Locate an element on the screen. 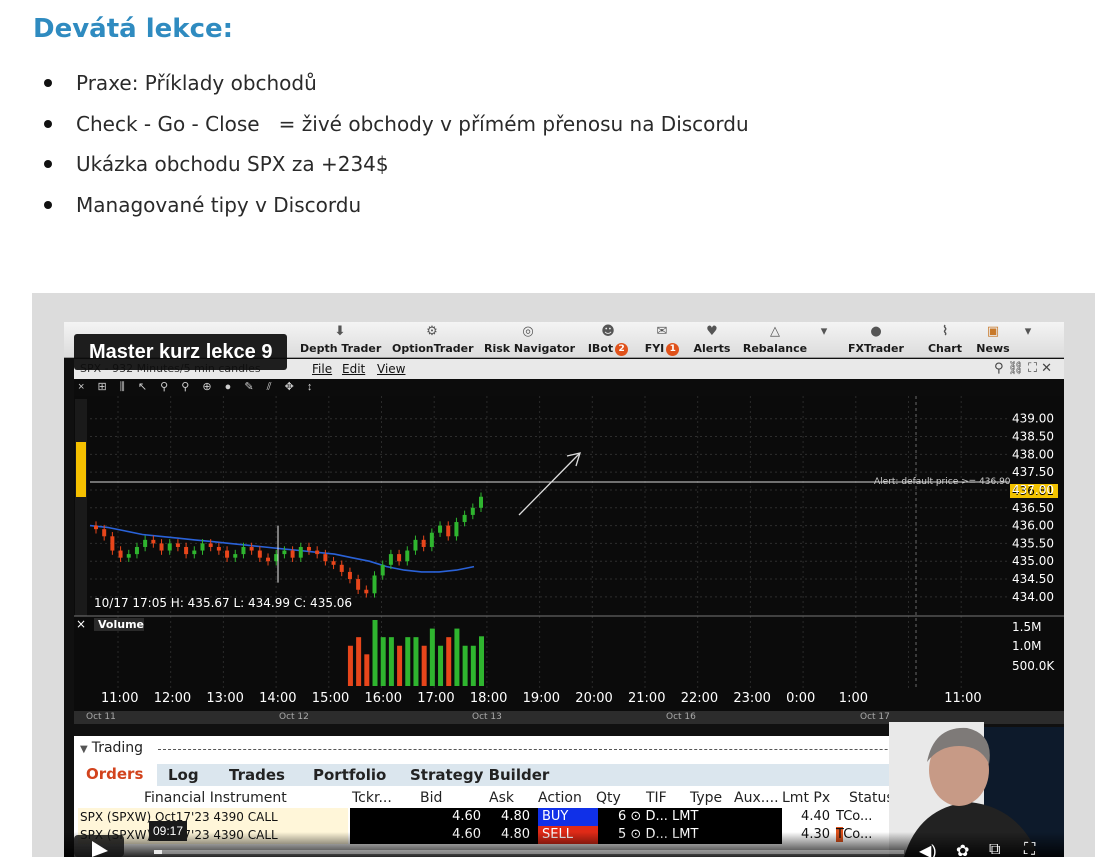 This screenshot has height=857, width=1117. y-tick-label: 436.50 is located at coordinates (1033, 508).